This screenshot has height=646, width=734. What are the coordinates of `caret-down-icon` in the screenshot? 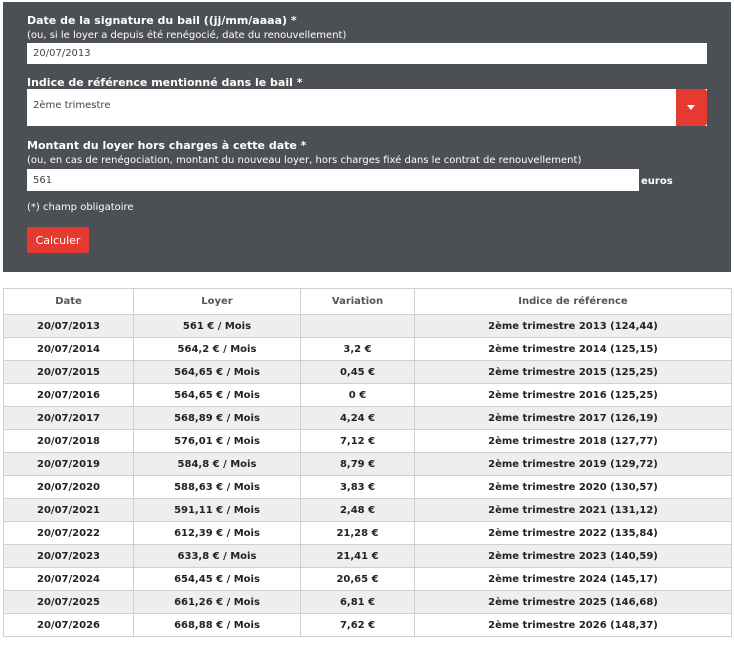 It's located at (691, 107).